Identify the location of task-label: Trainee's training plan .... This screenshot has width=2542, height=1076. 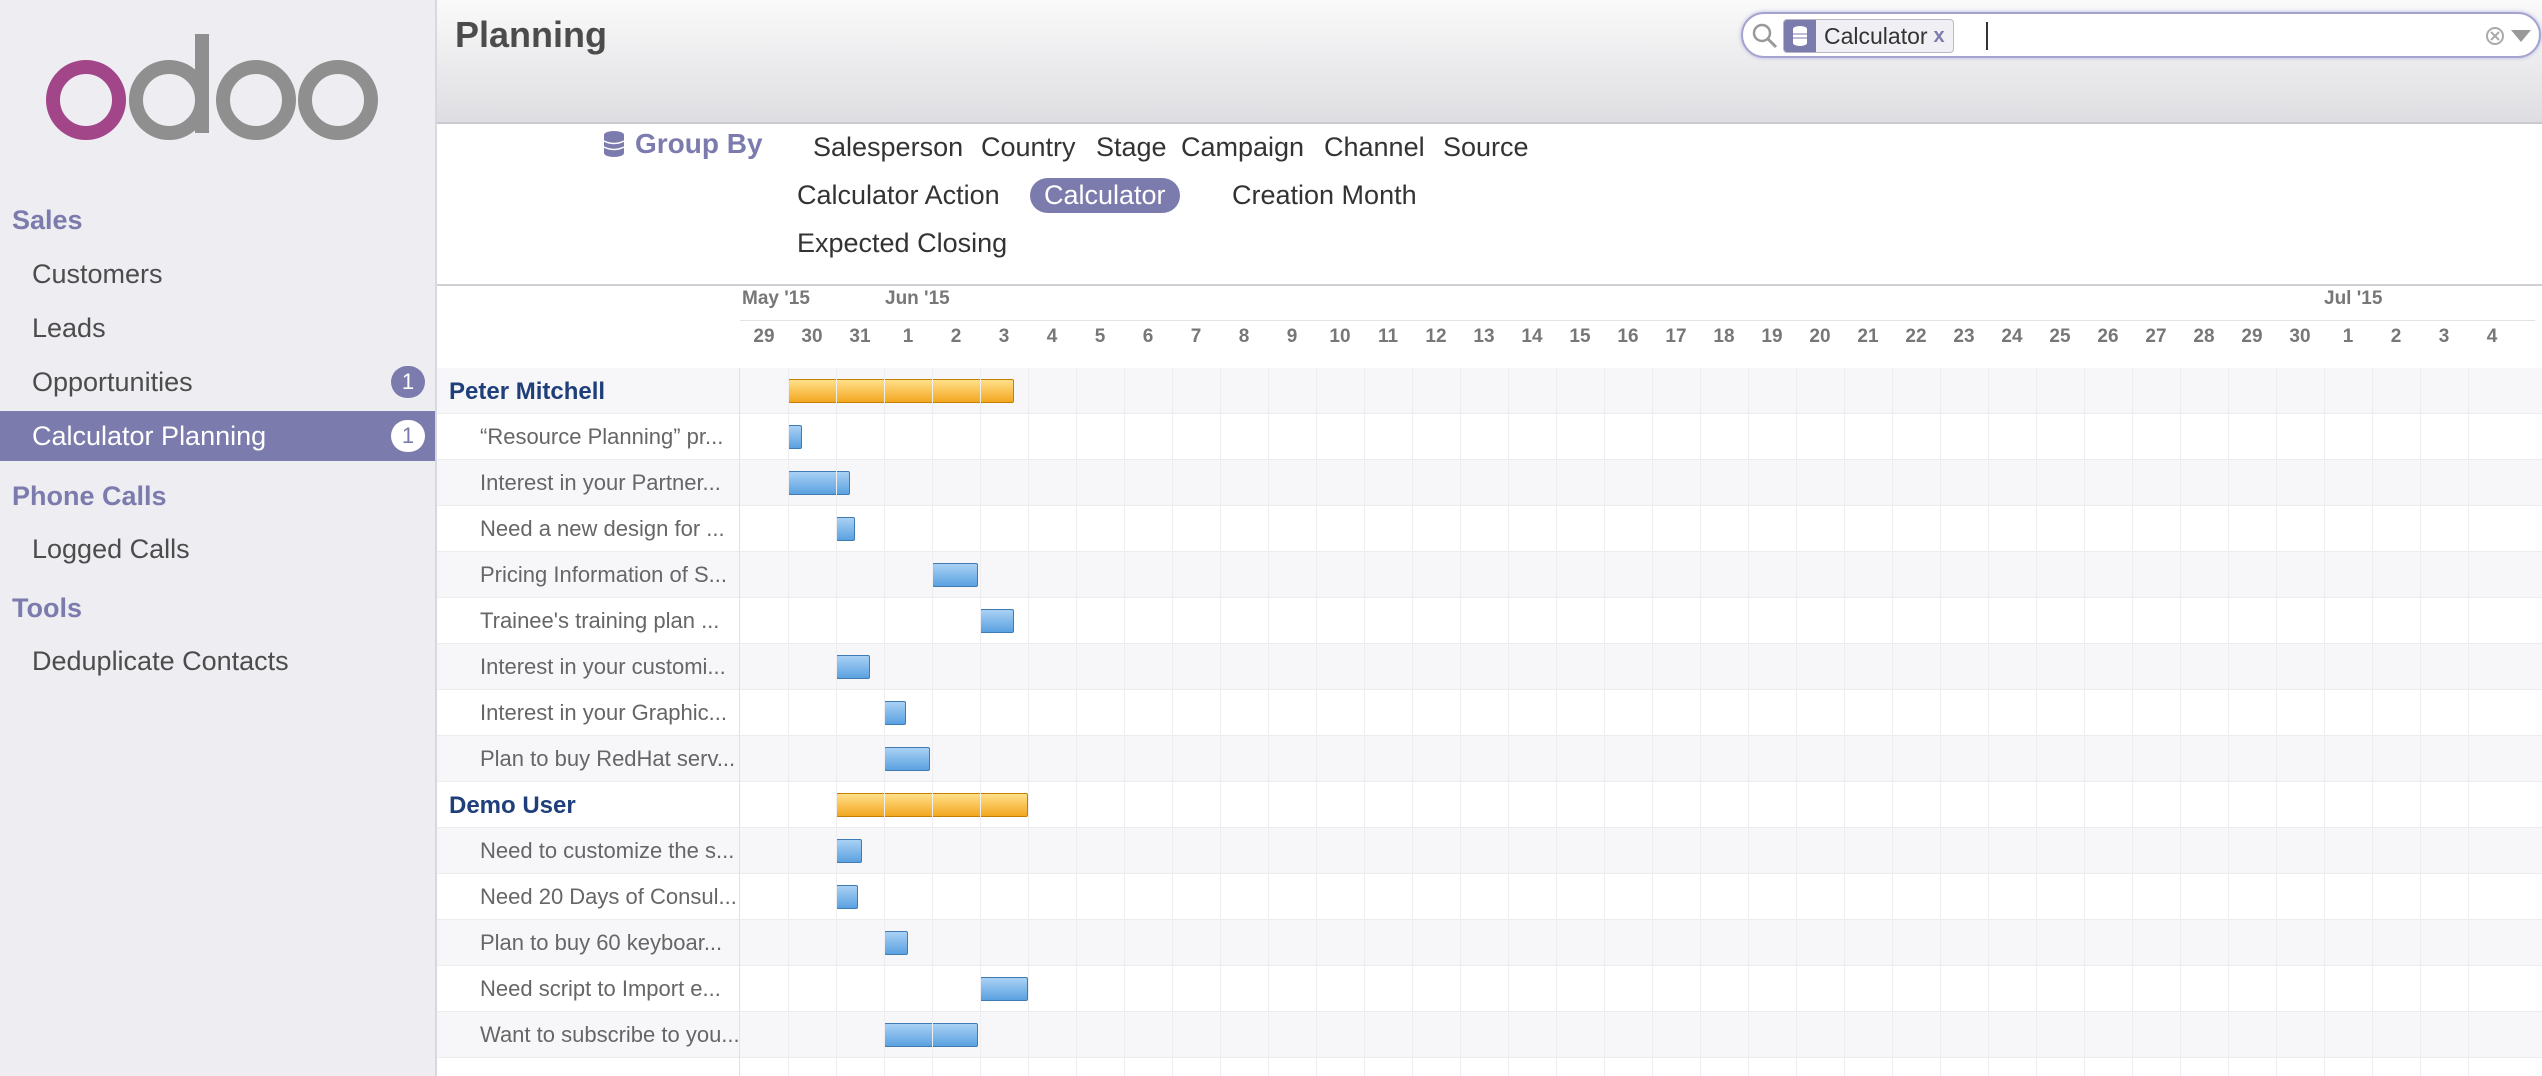
(609, 621).